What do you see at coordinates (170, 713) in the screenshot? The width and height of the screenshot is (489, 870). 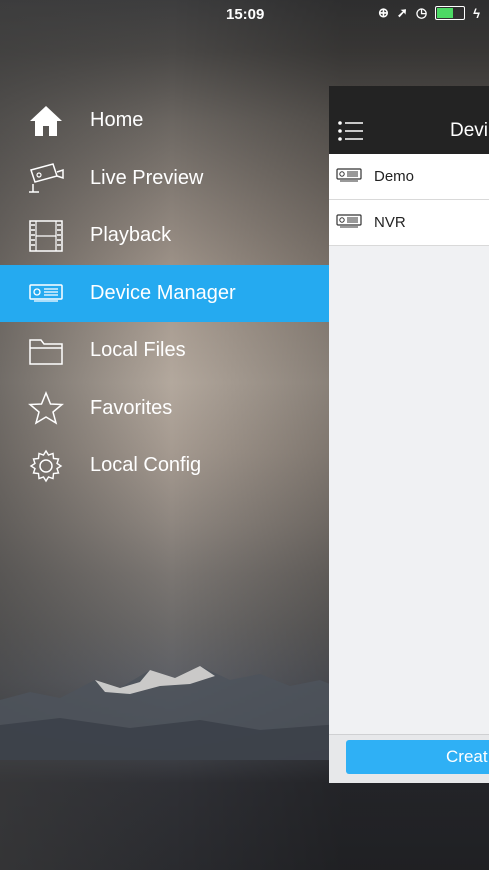 I see `mountain-scenery` at bounding box center [170, 713].